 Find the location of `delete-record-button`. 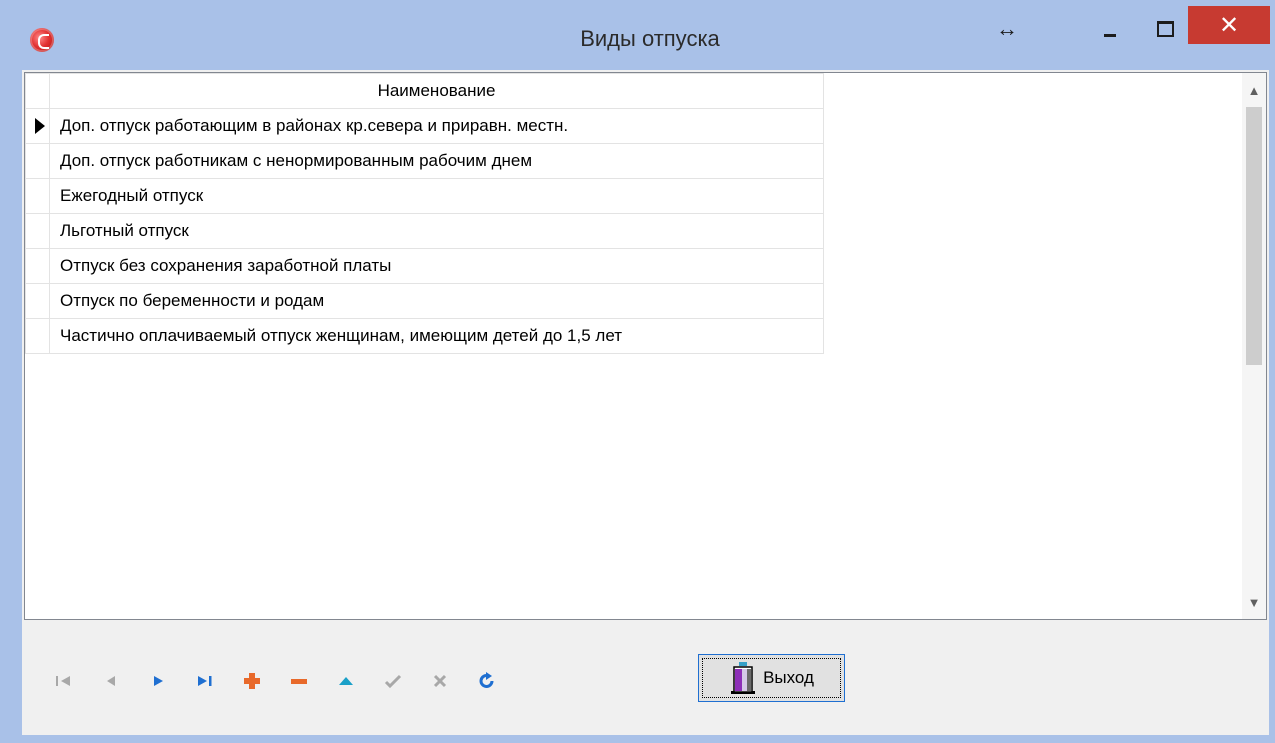

delete-record-button is located at coordinates (299, 681).